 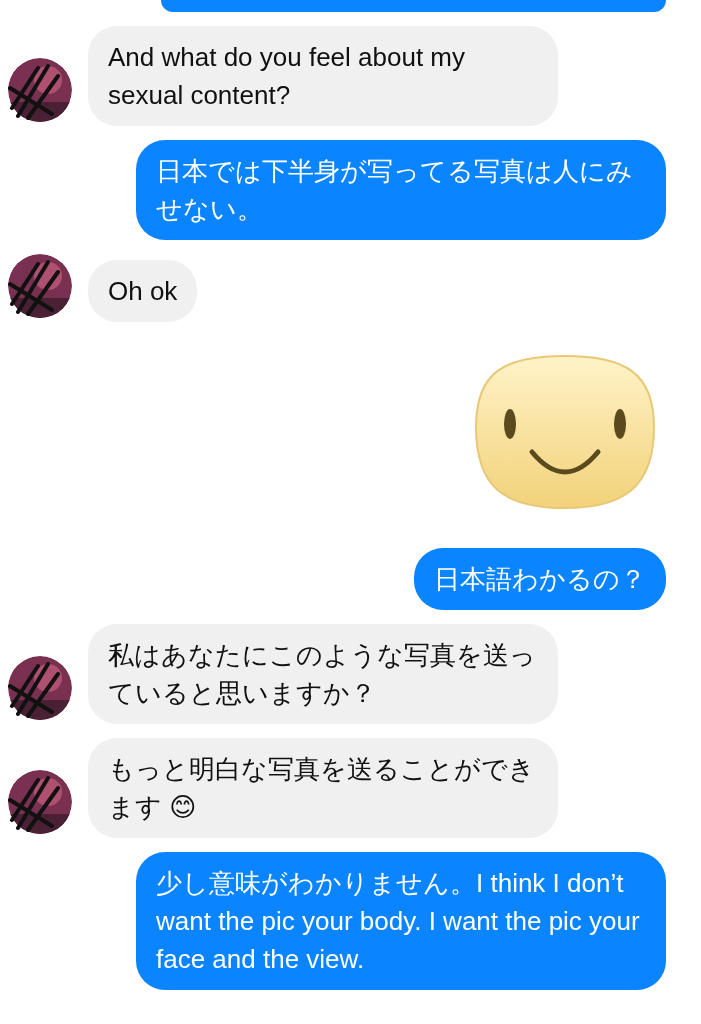 What do you see at coordinates (323, 76) in the screenshot?
I see `message-bubble: And what do you feel about my sexual content?` at bounding box center [323, 76].